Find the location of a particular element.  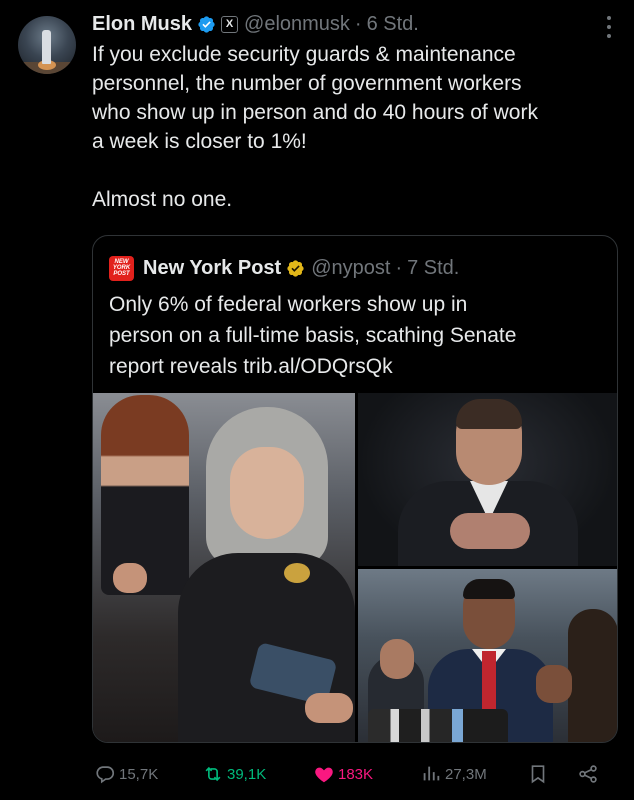

quote-text-line: Only 6% of federal workers show up in is located at coordinates (288, 304).